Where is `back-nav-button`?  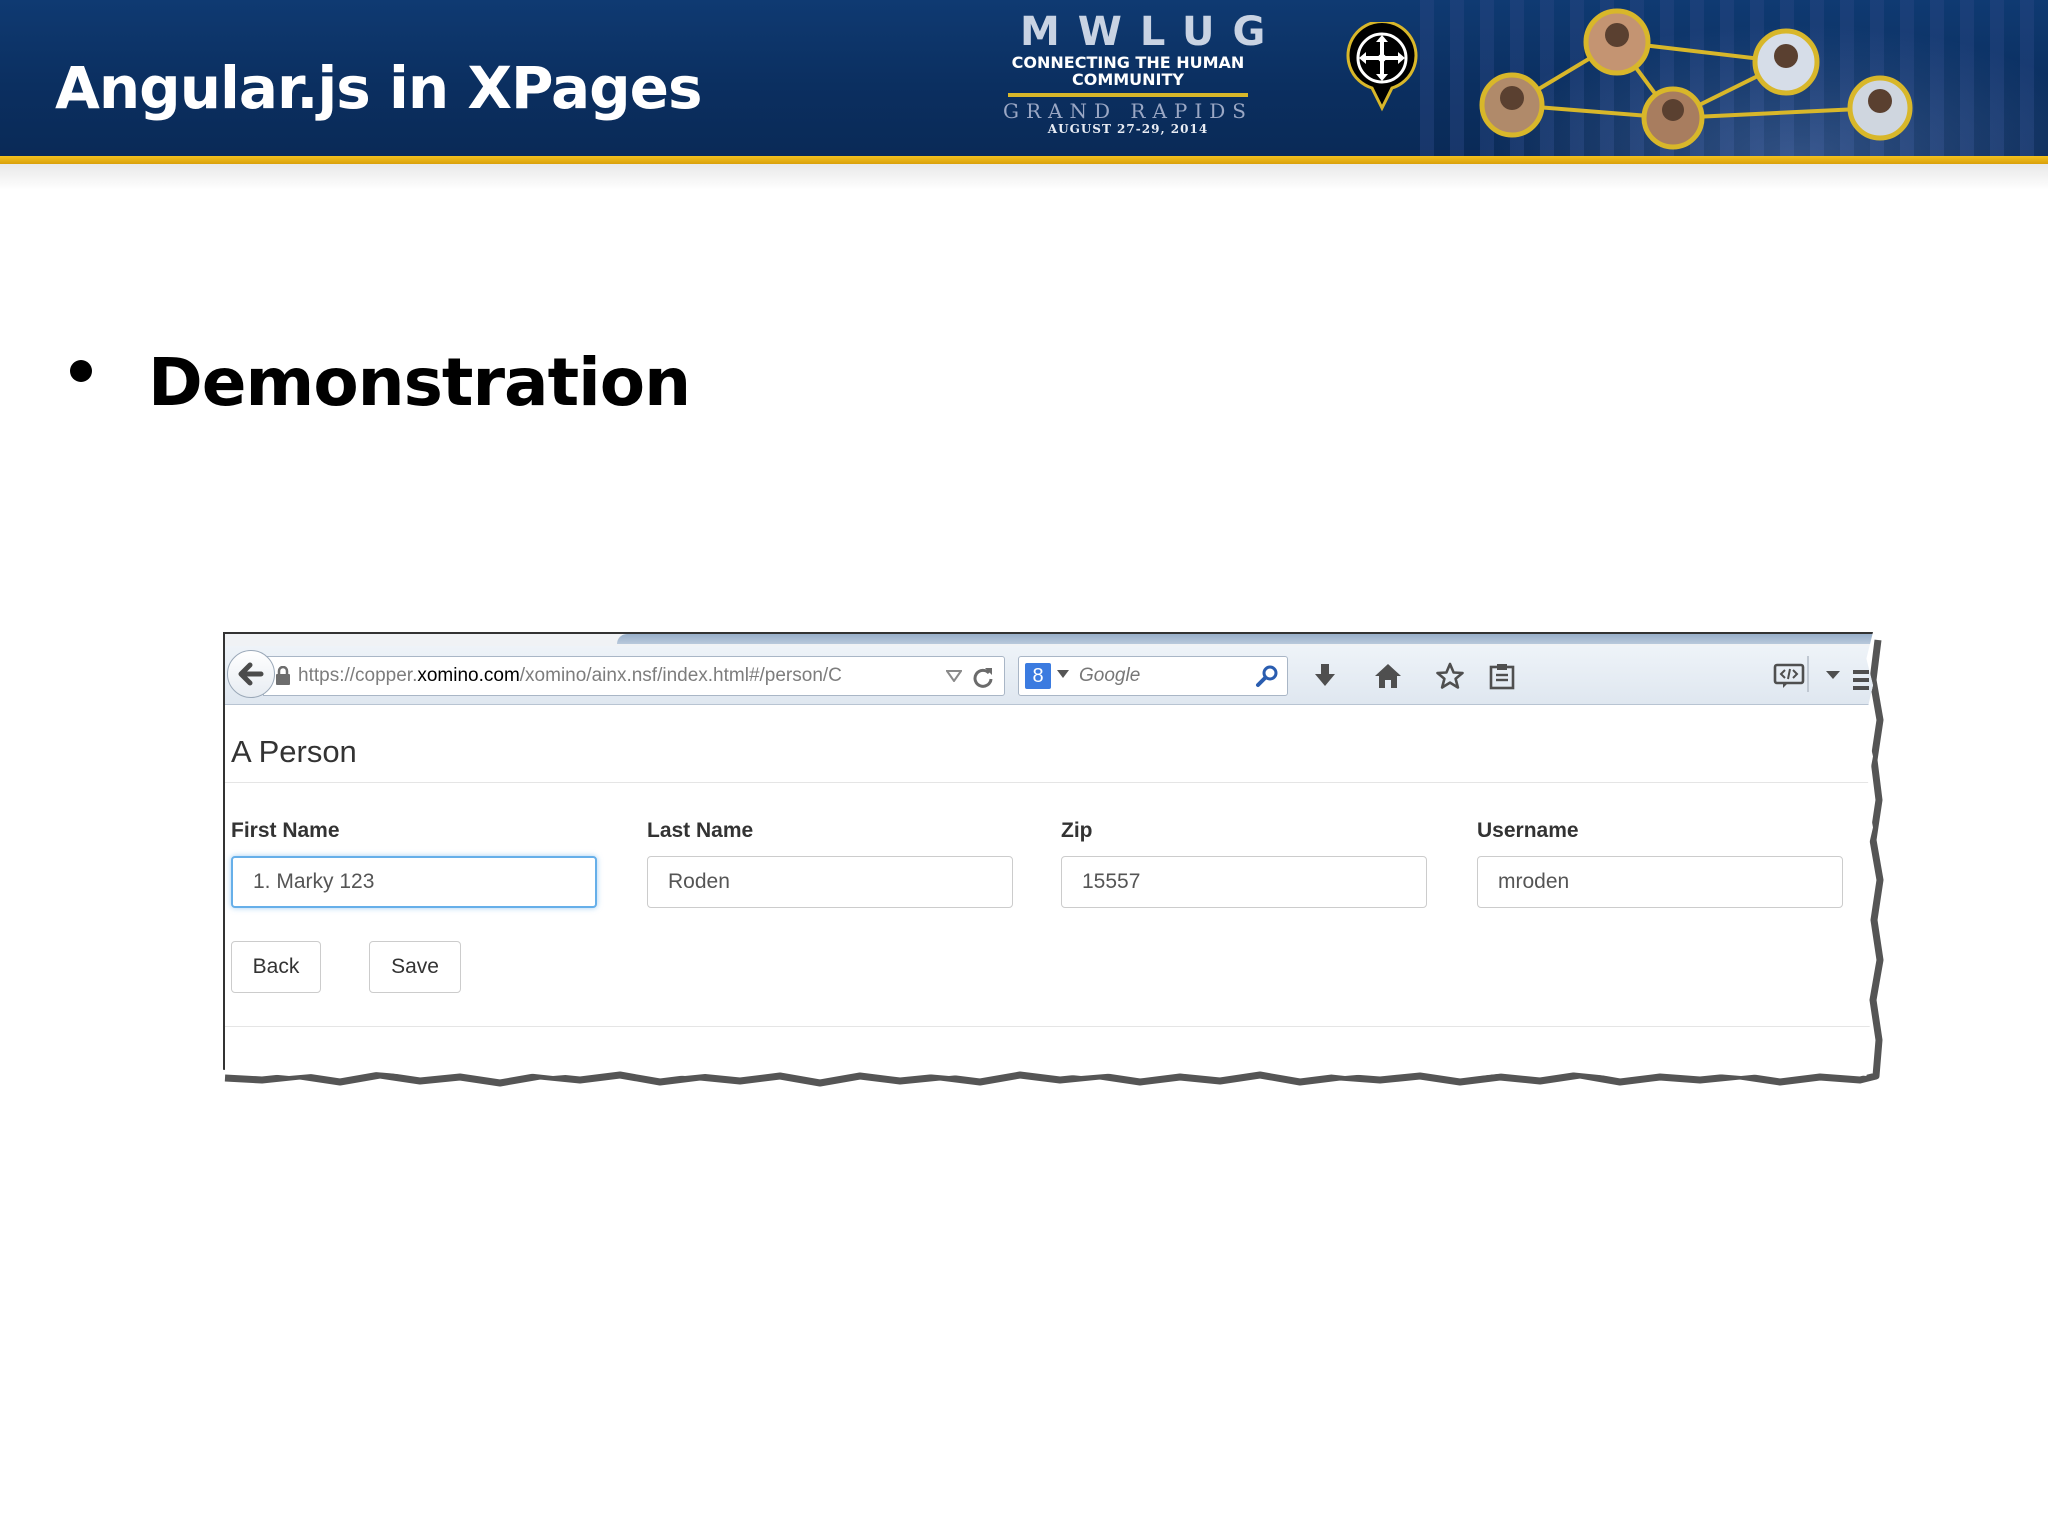 back-nav-button is located at coordinates (251, 674).